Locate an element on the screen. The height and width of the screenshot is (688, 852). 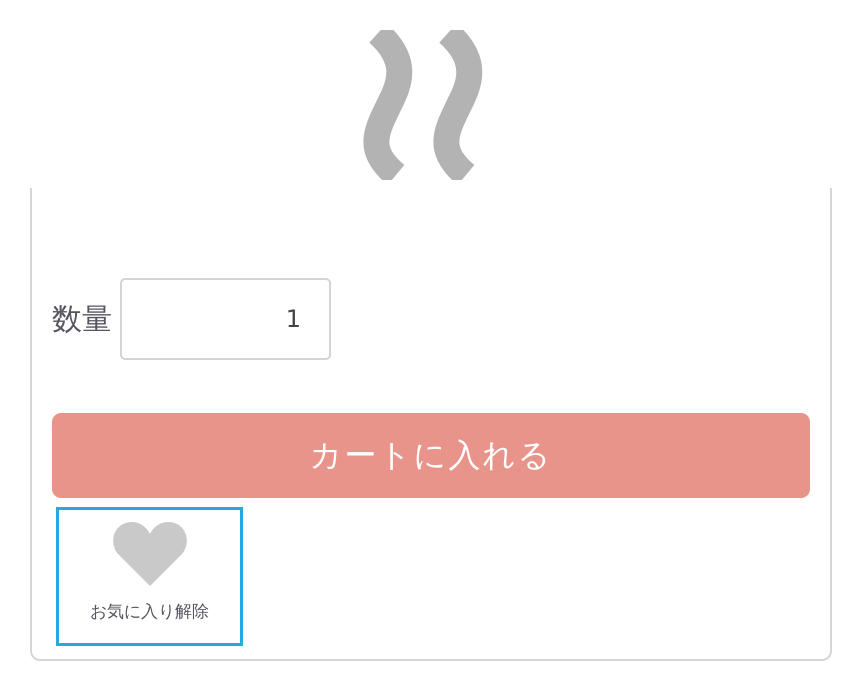
favorite-button: お気に入り解除 is located at coordinates (149, 576).